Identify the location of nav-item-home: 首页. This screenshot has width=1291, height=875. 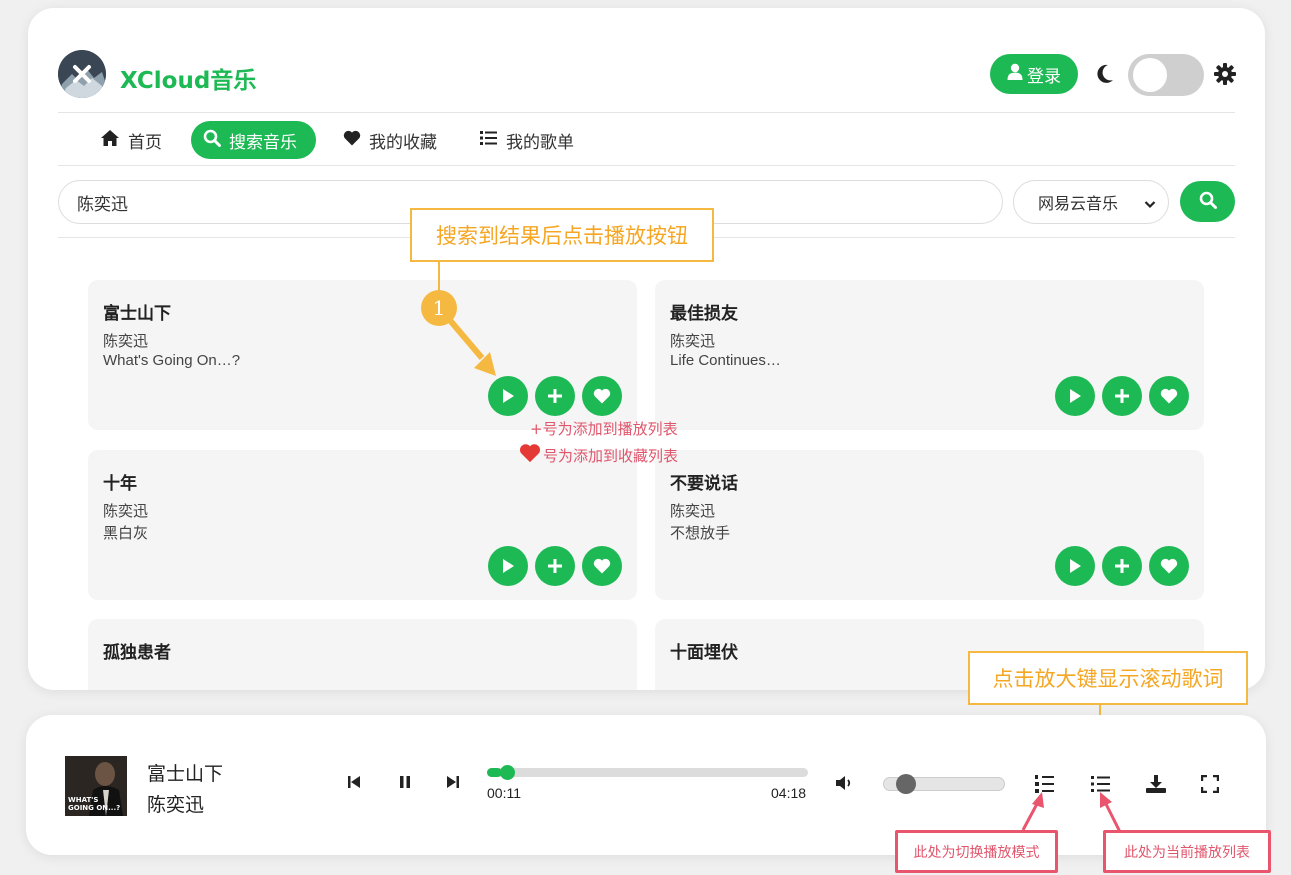
(131, 140).